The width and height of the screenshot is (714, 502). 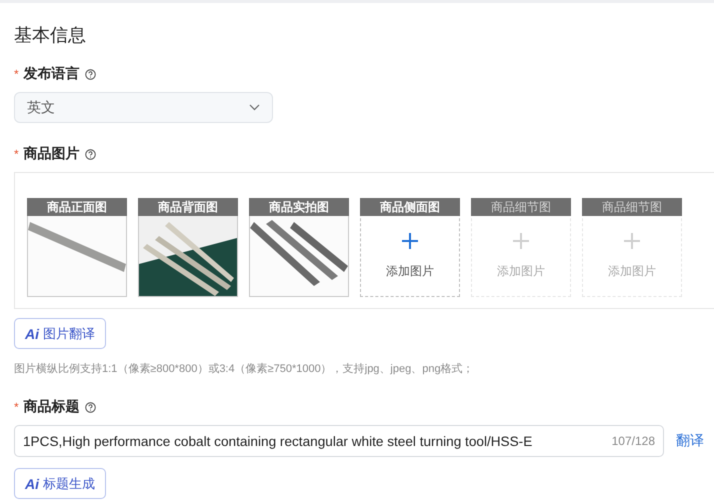 I want to click on slot-caption: 商品实拍图, so click(x=299, y=207).